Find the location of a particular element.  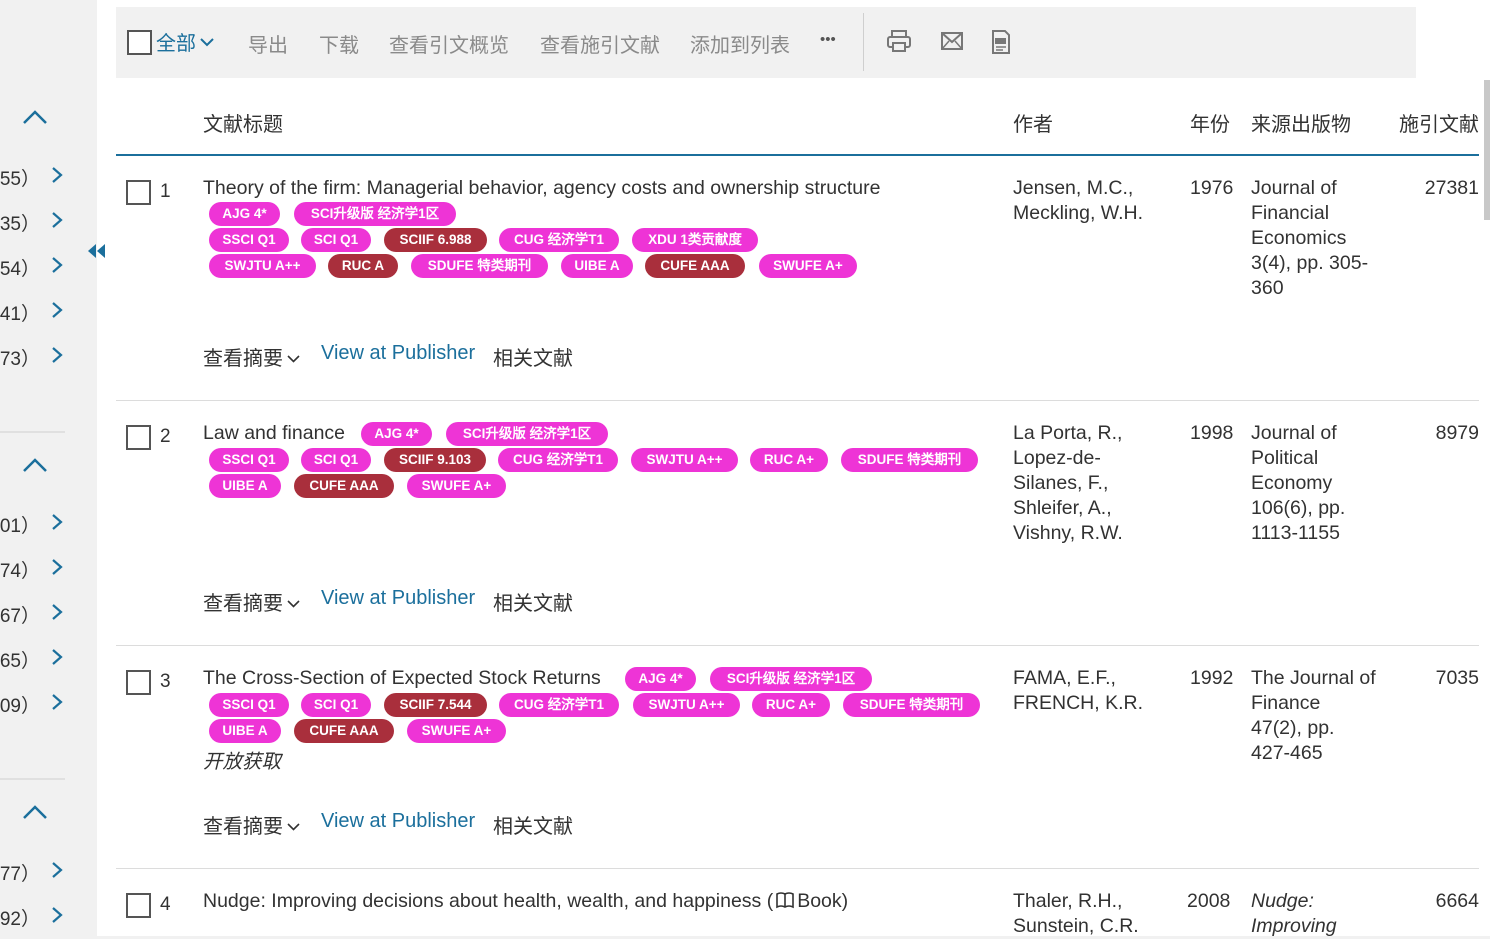

source-line: Journal of is located at coordinates (1294, 188).